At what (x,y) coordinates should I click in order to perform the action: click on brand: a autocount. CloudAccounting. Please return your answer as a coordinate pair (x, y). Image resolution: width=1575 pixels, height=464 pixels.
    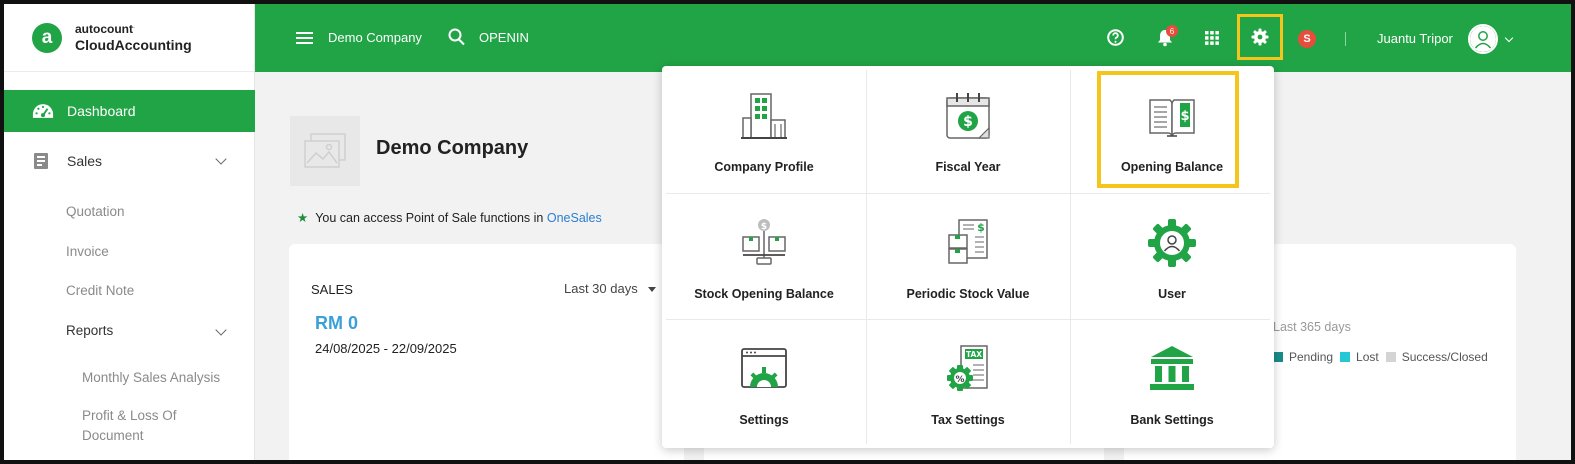
    Looking at the image, I should click on (129, 38).